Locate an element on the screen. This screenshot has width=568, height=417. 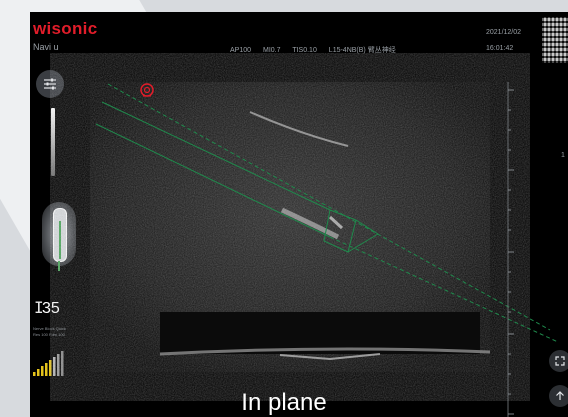
caption-label: In plane is located at coordinates (284, 402).